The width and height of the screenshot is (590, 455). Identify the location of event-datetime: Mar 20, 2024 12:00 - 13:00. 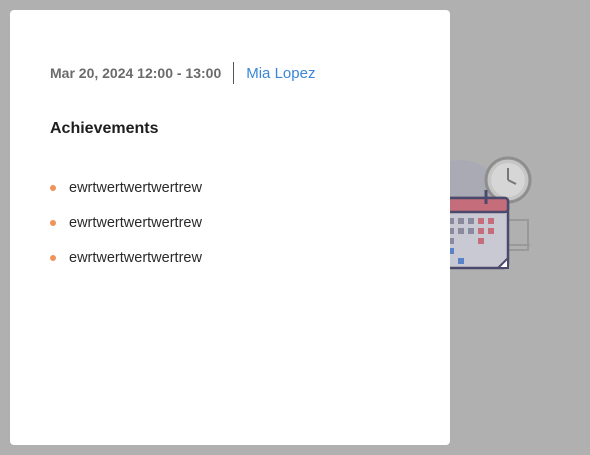
(136, 73).